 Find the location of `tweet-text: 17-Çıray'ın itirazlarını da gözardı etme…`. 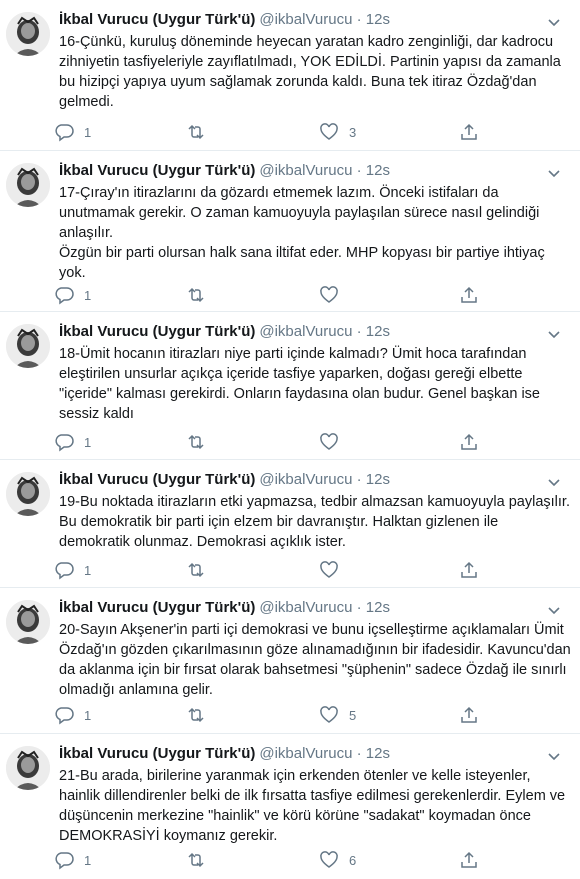

tweet-text: 17-Çıray'ın itirazlarını da gözardı etme… is located at coordinates (302, 233).